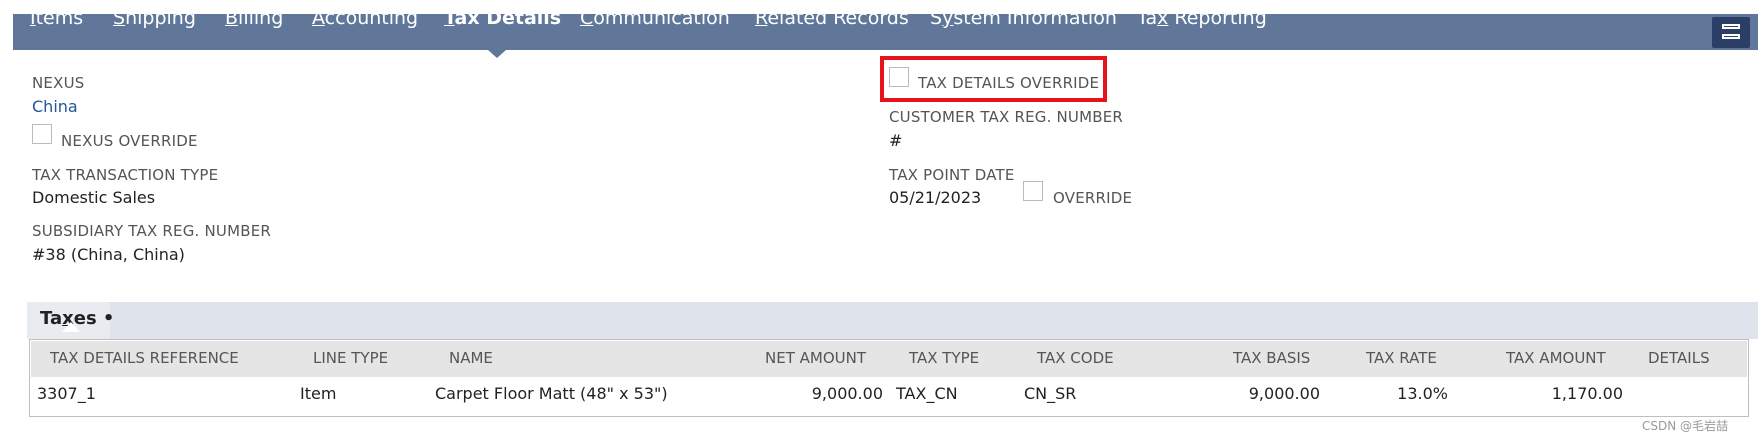 The height and width of the screenshot is (442, 1758). Describe the element at coordinates (154, 18) in the screenshot. I see `tab-shipping: Shipping` at that location.